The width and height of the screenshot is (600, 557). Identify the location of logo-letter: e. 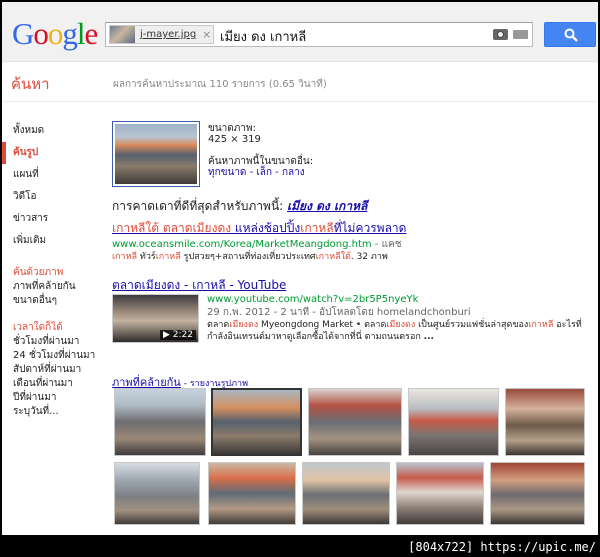
(91, 33).